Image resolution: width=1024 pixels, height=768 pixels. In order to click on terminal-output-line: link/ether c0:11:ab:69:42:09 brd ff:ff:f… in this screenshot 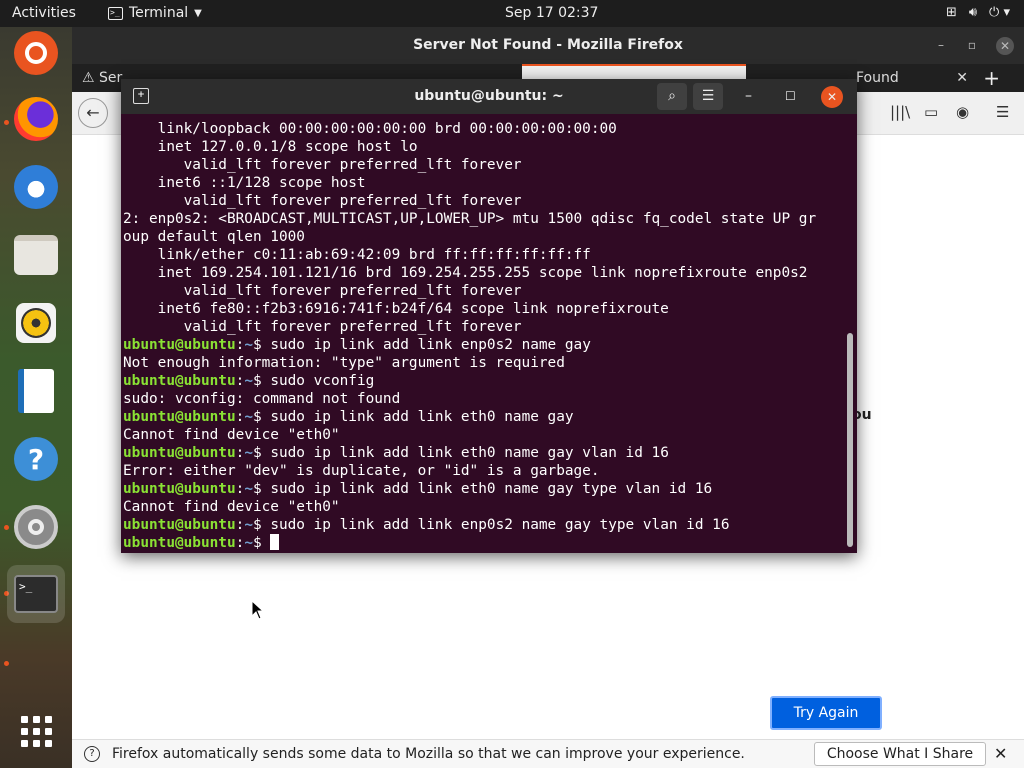, I will do `click(357, 255)`.